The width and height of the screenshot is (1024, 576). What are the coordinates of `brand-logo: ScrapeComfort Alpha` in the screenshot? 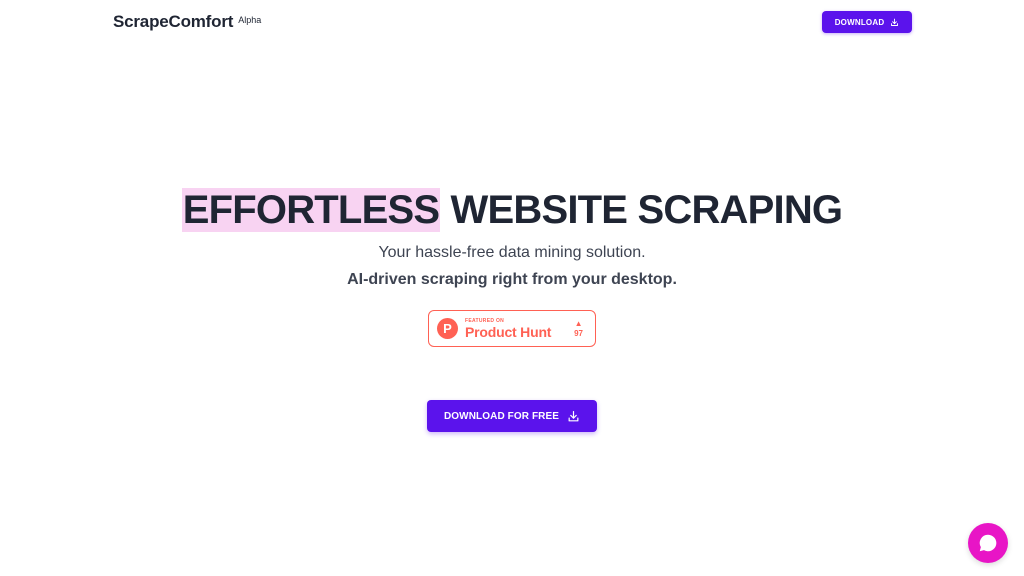 It's located at (187, 22).